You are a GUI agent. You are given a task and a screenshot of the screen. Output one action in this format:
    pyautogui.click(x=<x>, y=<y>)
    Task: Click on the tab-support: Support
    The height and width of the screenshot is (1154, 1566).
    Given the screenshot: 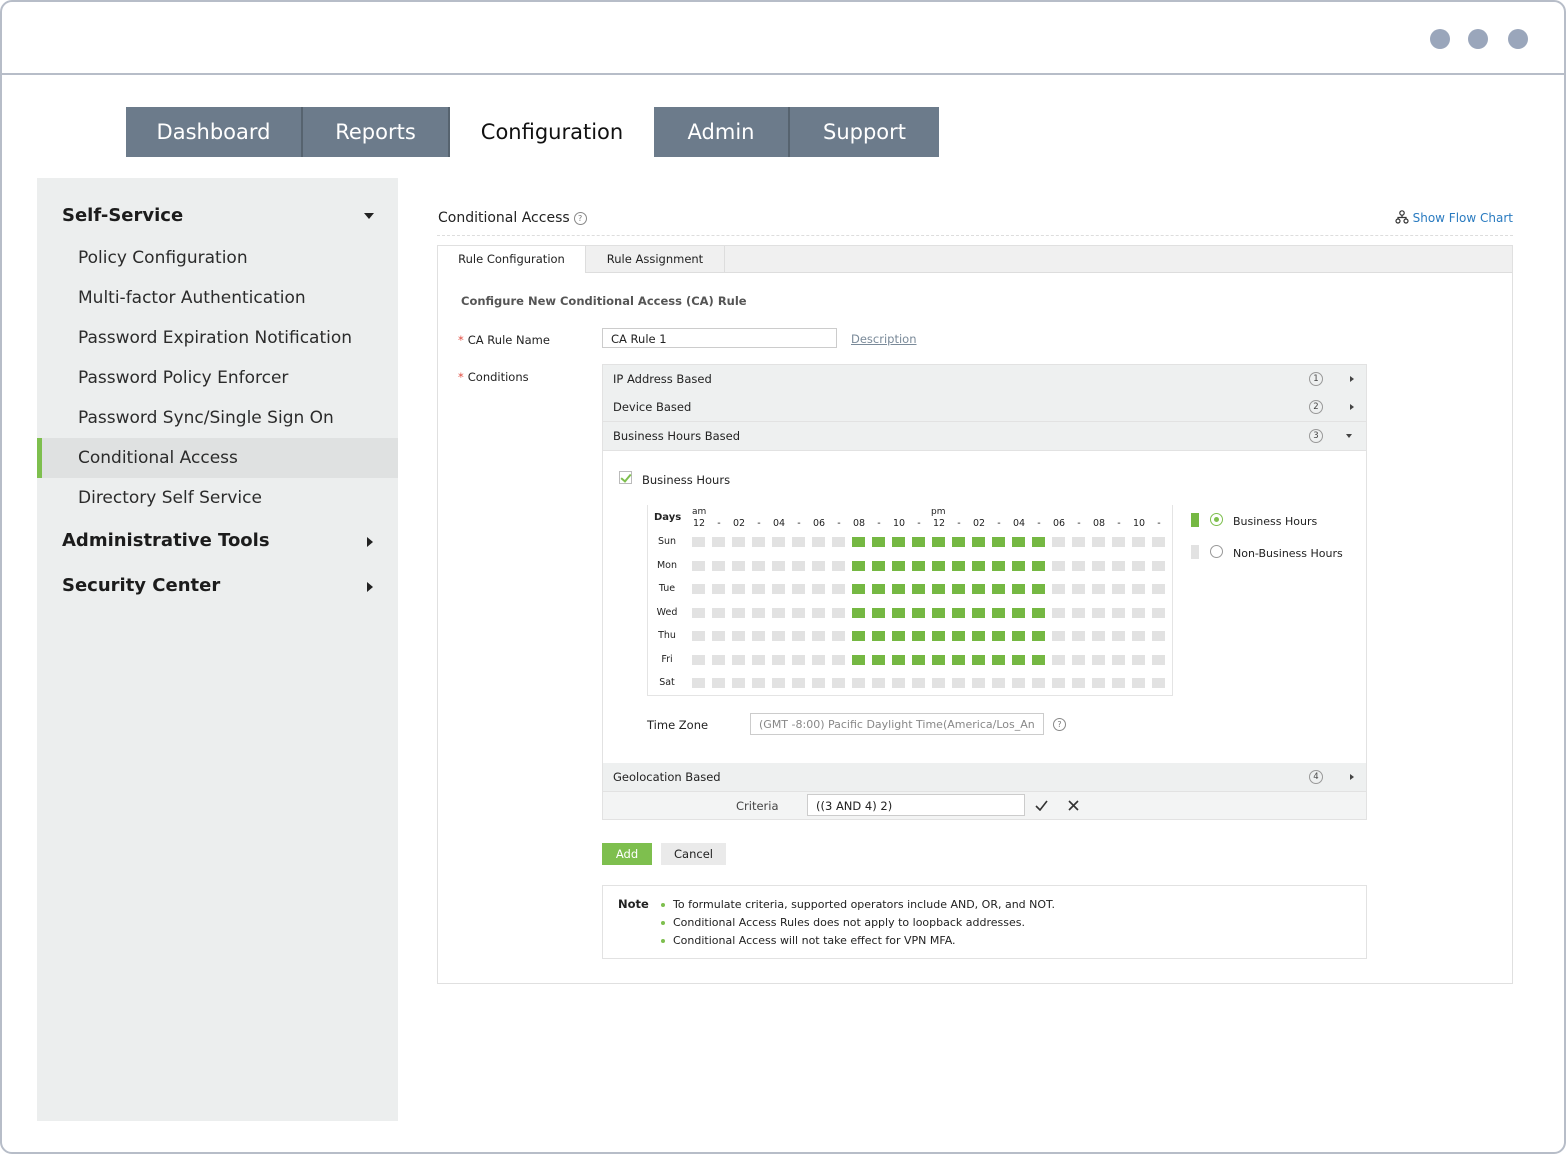 What is the action you would take?
    pyautogui.click(x=864, y=132)
    